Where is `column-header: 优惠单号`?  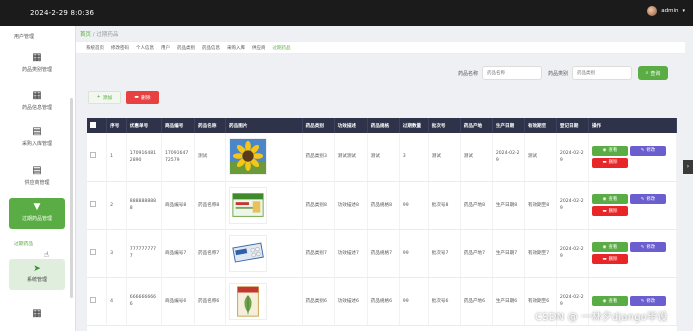 column-header: 优惠单号 is located at coordinates (144, 125).